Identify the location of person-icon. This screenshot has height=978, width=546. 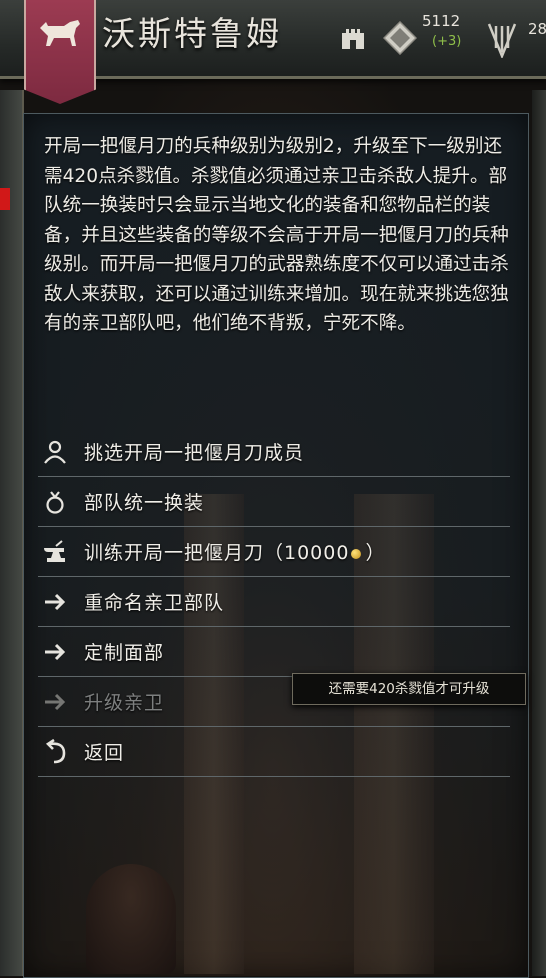
(55, 452).